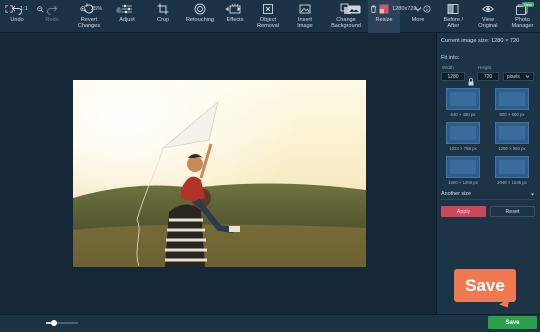 The width and height of the screenshot is (540, 332). Describe the element at coordinates (512, 148) in the screenshot. I see `preset-label: 1280 × 960 px` at that location.